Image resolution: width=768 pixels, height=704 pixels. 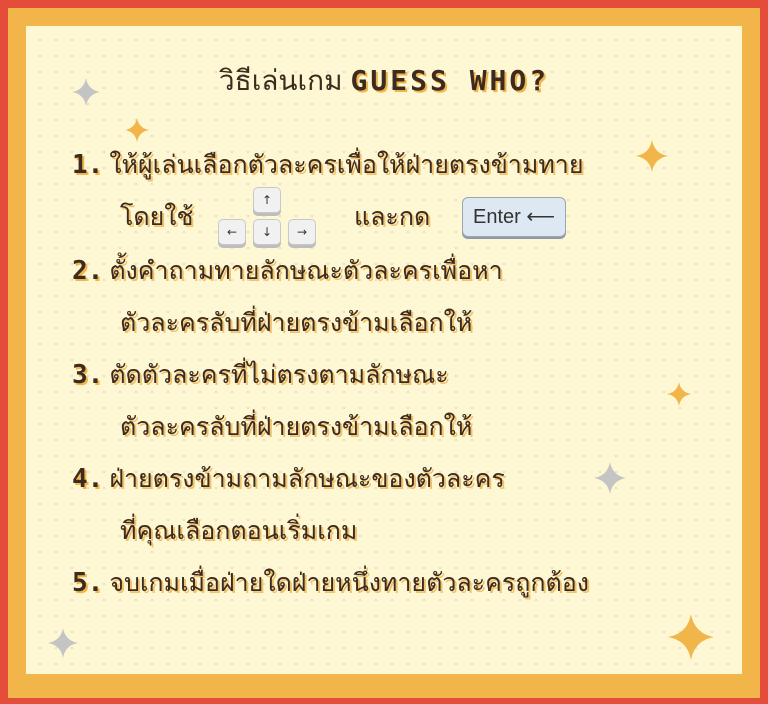 I want to click on step-number: 3., so click(x=88, y=375).